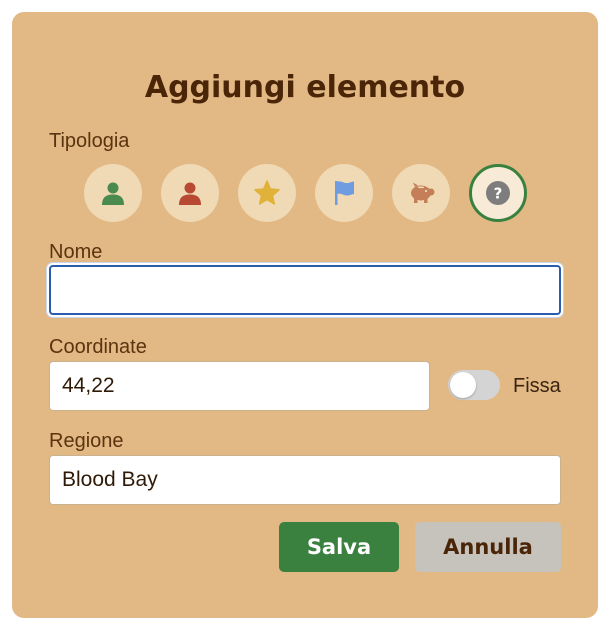 The height and width of the screenshot is (630, 606). What do you see at coordinates (305, 290) in the screenshot?
I see `name-input` at bounding box center [305, 290].